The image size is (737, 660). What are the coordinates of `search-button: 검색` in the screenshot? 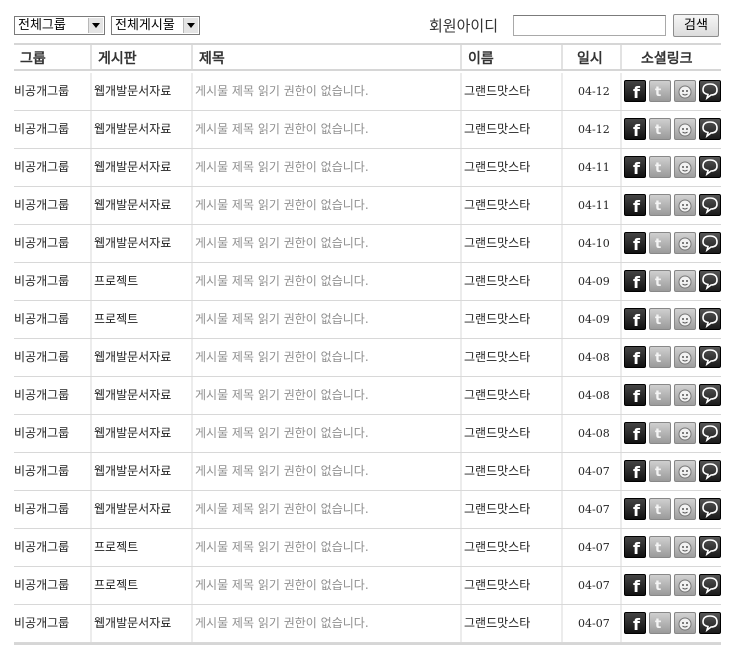 It's located at (696, 25).